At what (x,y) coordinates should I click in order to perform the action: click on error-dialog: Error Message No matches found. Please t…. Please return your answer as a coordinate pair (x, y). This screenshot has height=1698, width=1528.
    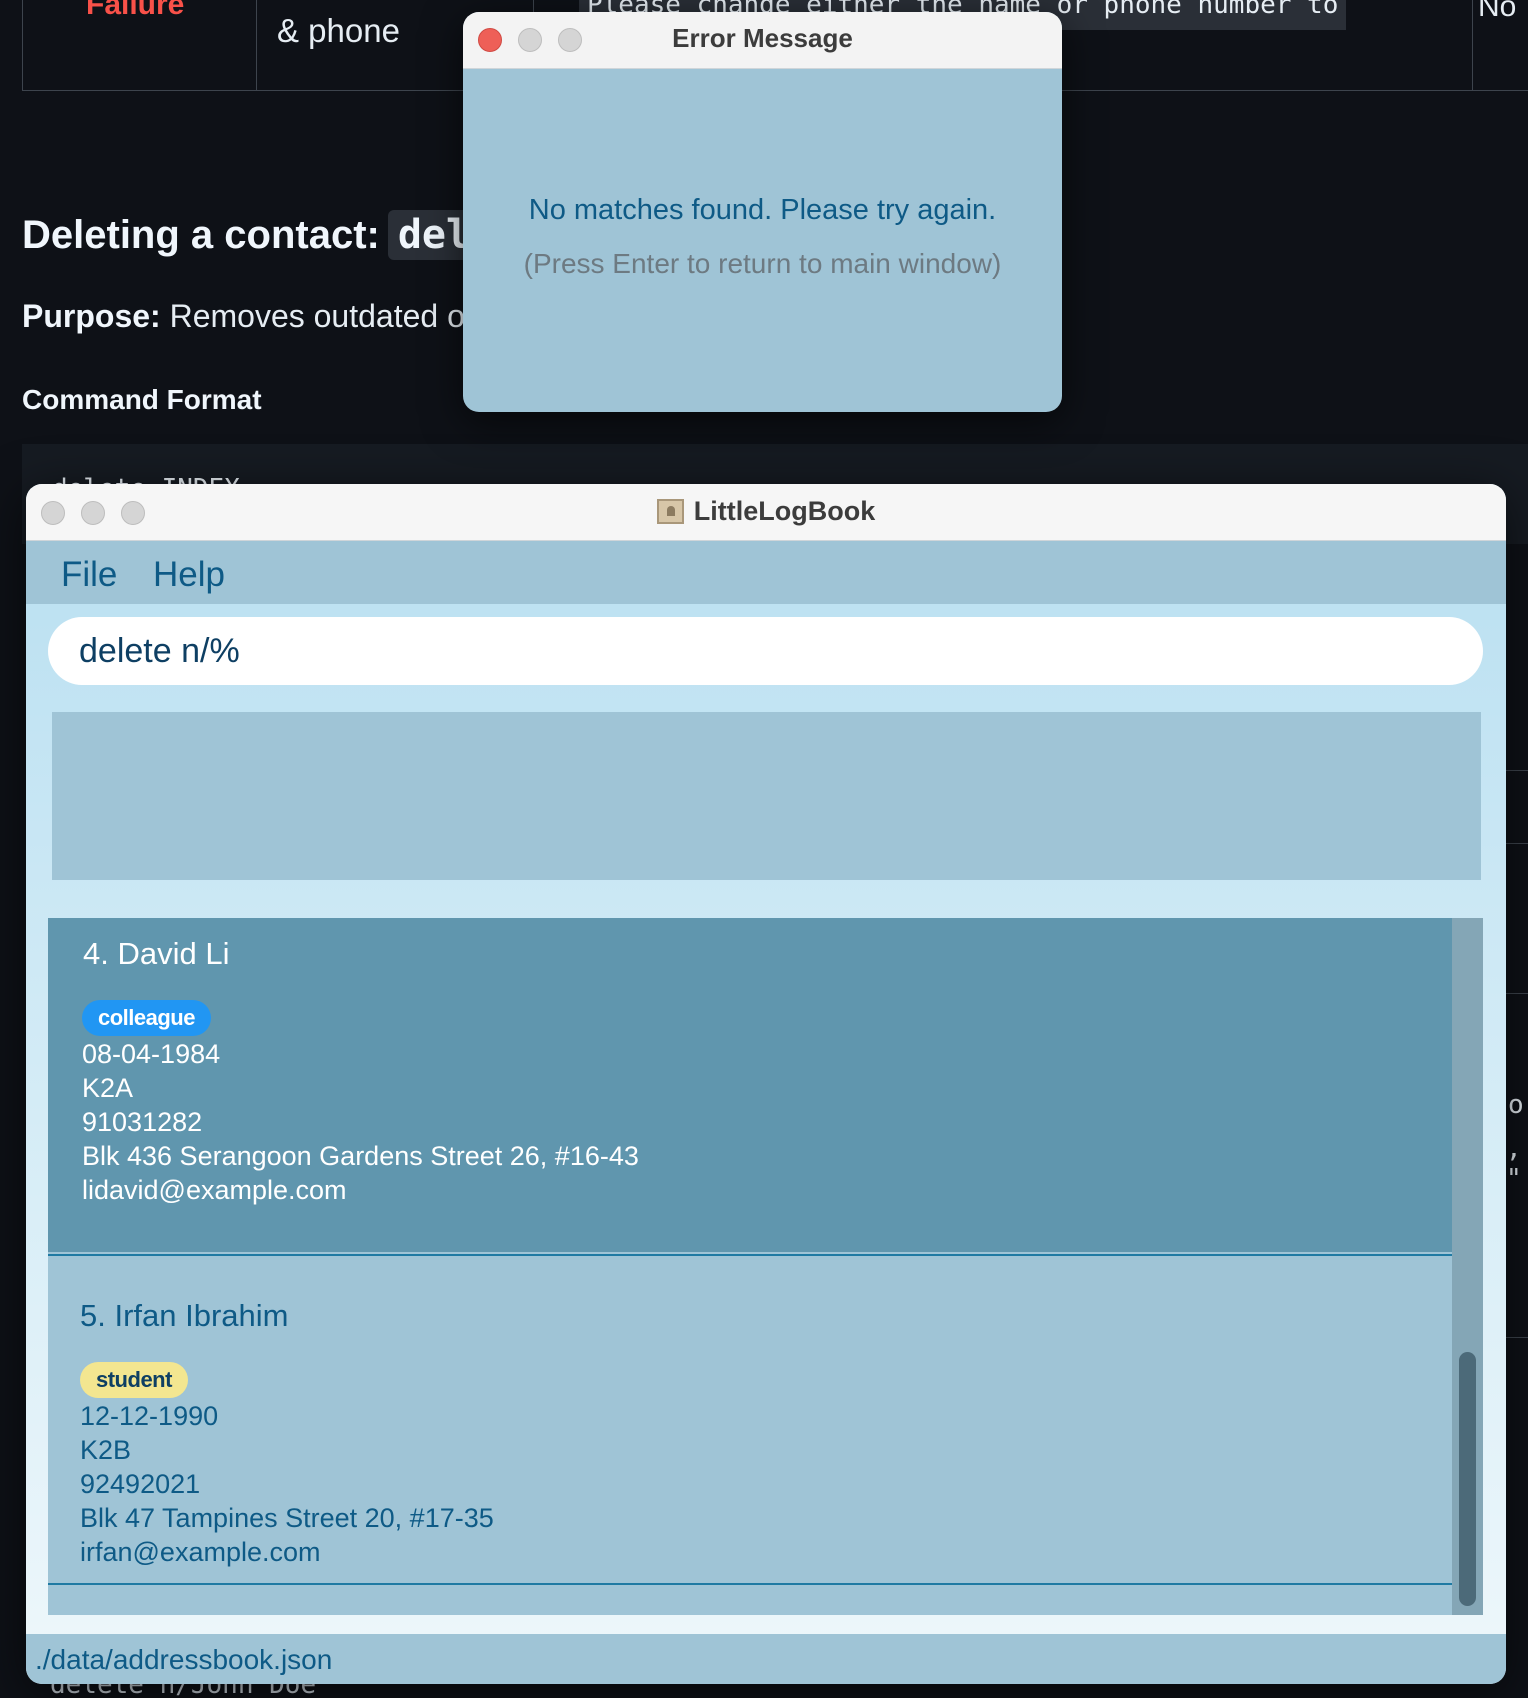
    Looking at the image, I should click on (762, 212).